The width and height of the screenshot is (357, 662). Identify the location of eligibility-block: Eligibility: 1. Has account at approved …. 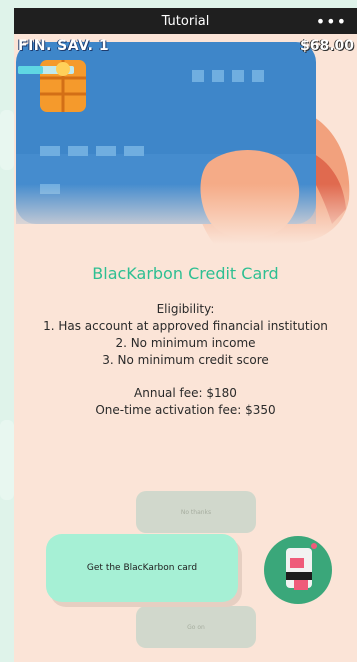
(185, 335).